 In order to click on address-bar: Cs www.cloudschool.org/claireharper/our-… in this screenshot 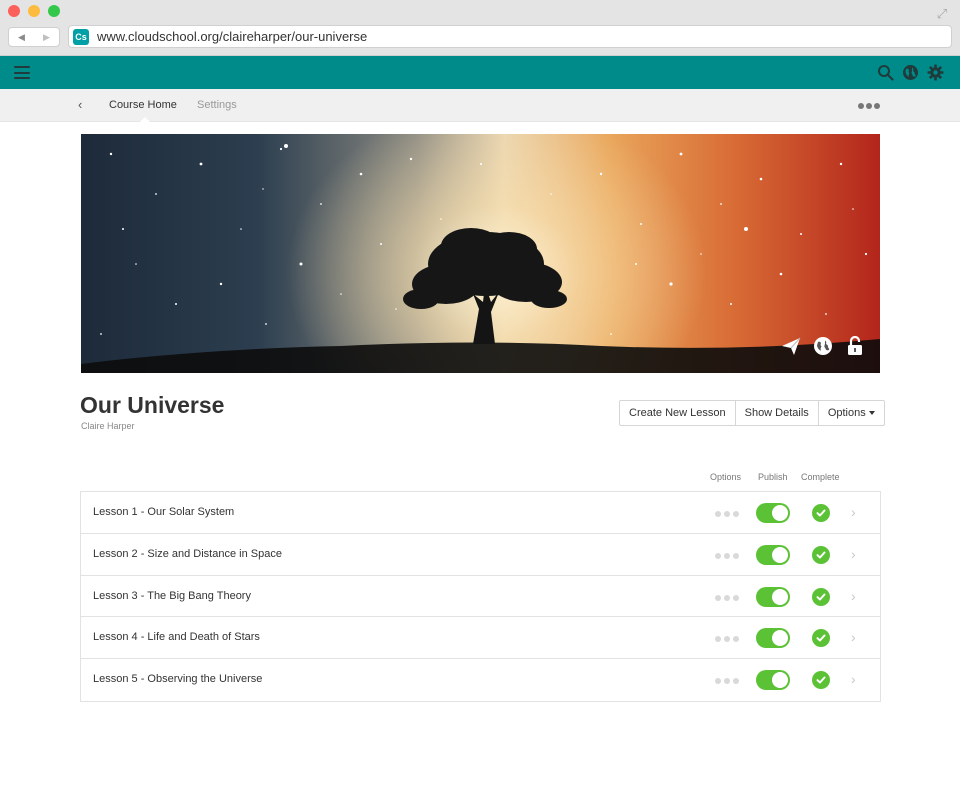, I will do `click(510, 36)`.